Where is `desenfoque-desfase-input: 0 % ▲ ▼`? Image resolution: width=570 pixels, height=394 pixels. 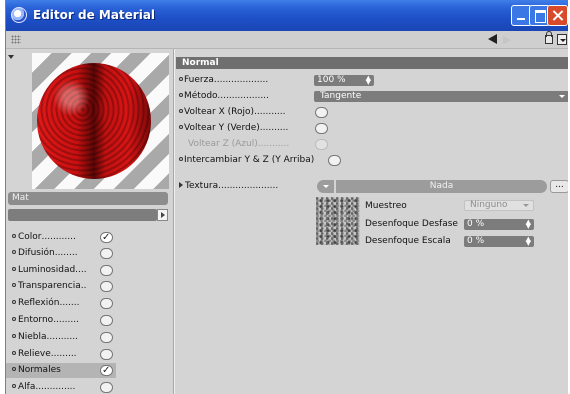
desenfoque-desfase-input: 0 % ▲ ▼ is located at coordinates (499, 224).